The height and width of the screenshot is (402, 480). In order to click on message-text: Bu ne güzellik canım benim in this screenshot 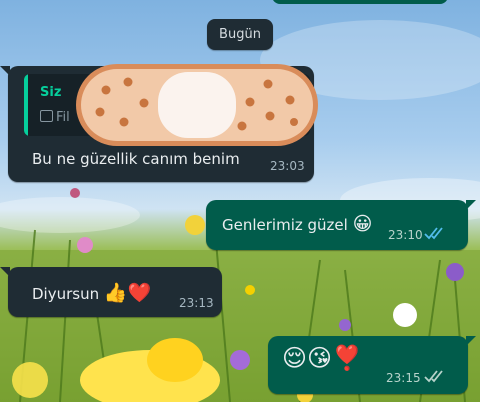, I will do `click(136, 159)`.